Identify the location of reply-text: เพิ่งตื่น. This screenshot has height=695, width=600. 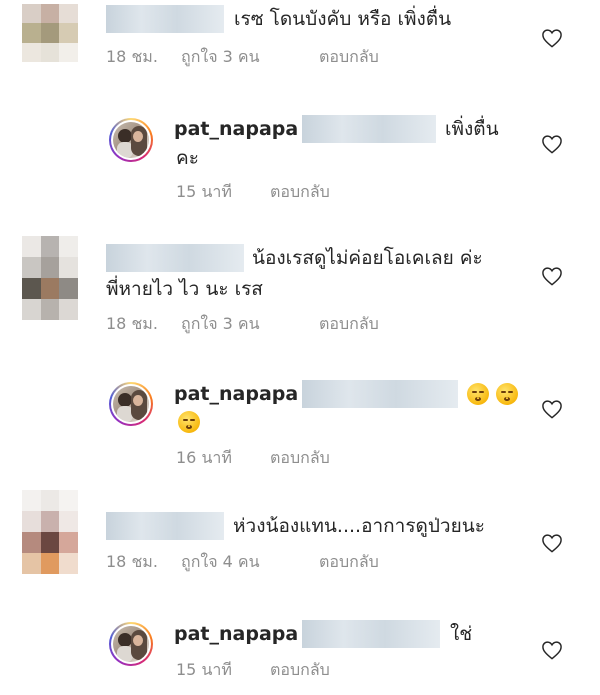
(472, 129).